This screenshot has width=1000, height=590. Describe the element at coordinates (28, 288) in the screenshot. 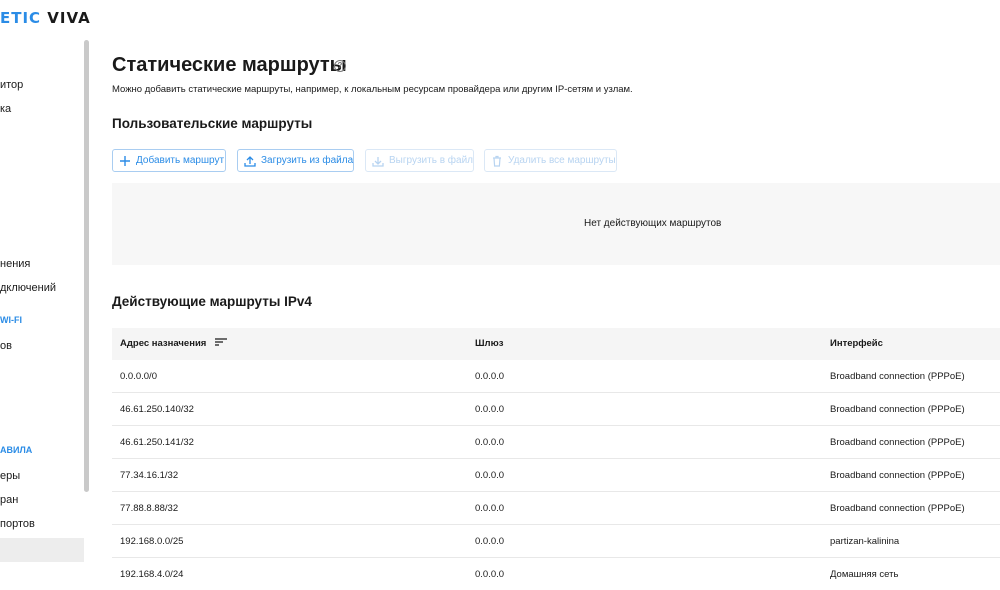

I see `sidebar-item-connection-priorities: дключений` at that location.